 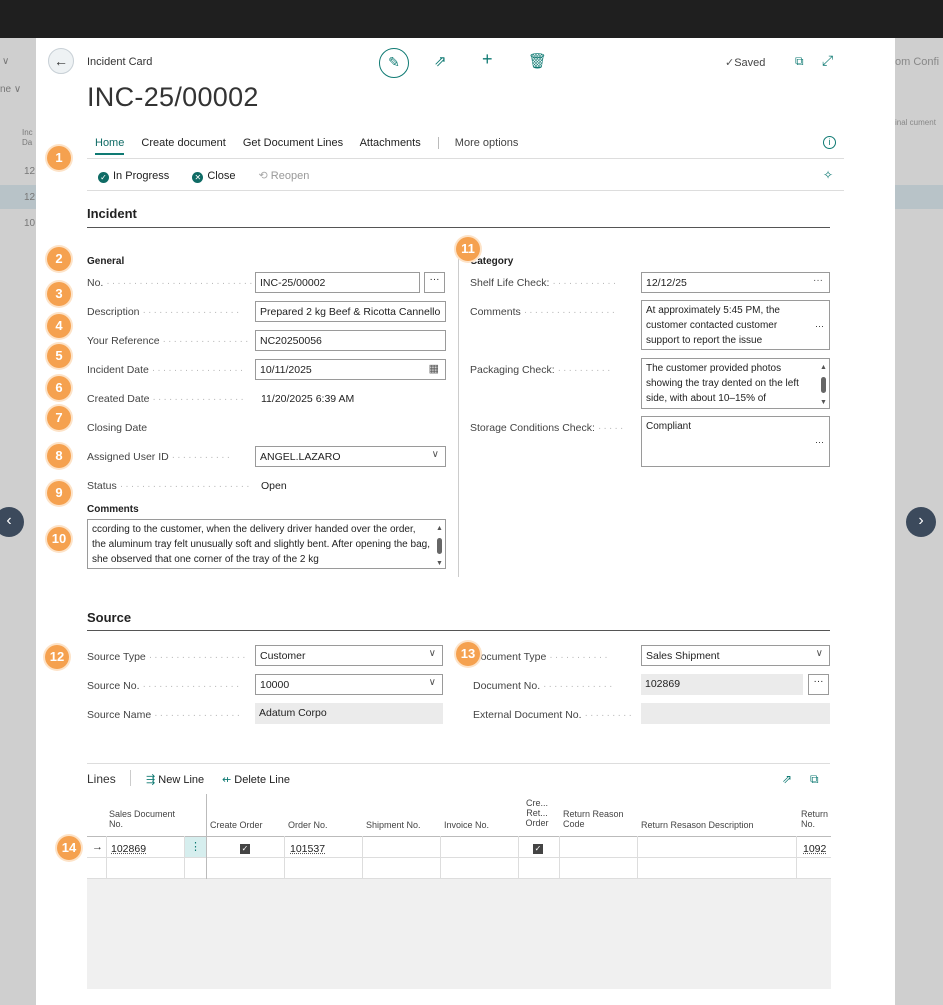 I want to click on callout-badge: 11, so click(x=468, y=249).